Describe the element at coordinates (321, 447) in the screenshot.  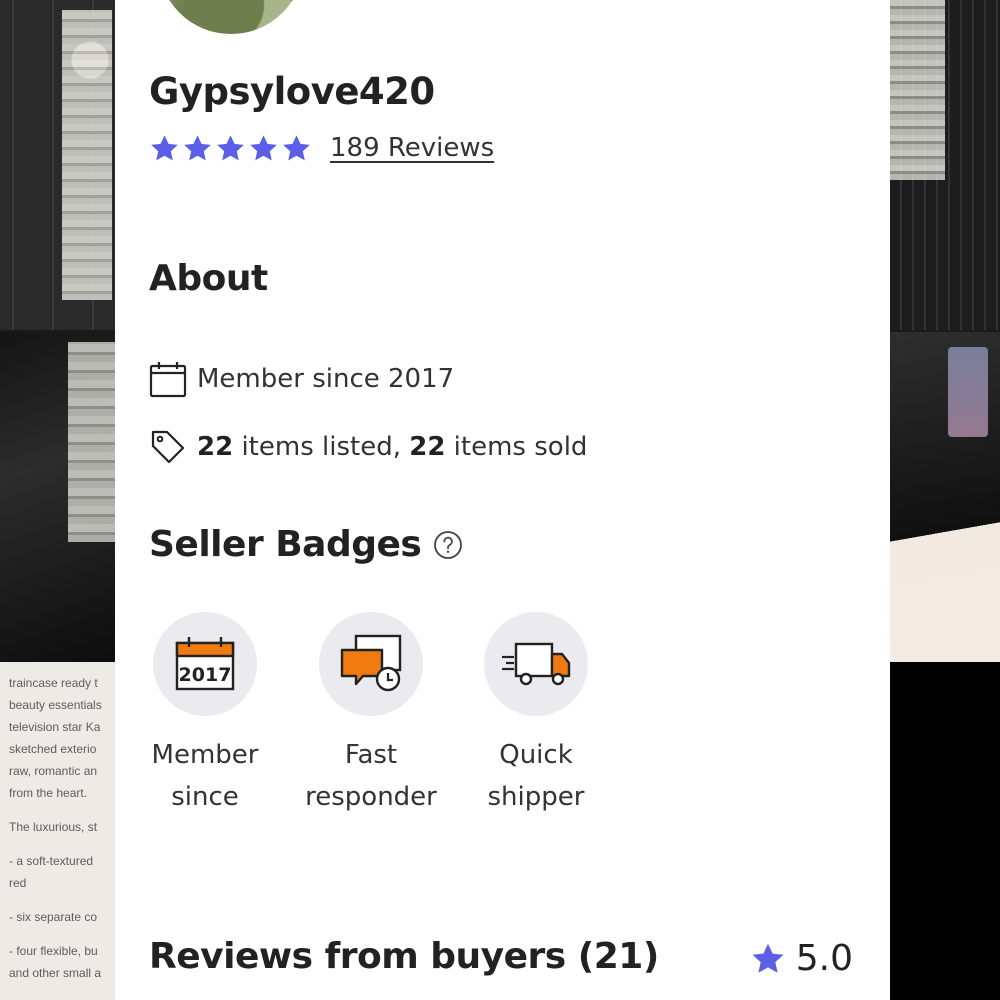
I see `items-listed-label: items listed,` at that location.